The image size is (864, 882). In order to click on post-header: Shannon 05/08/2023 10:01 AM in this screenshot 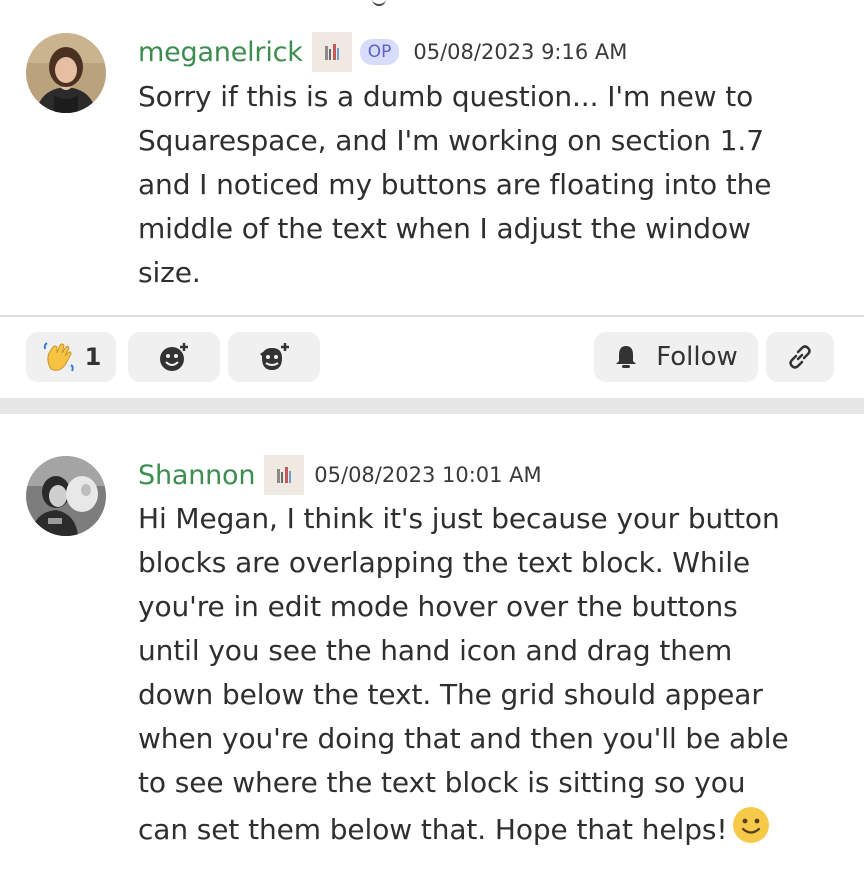, I will do `click(340, 475)`.